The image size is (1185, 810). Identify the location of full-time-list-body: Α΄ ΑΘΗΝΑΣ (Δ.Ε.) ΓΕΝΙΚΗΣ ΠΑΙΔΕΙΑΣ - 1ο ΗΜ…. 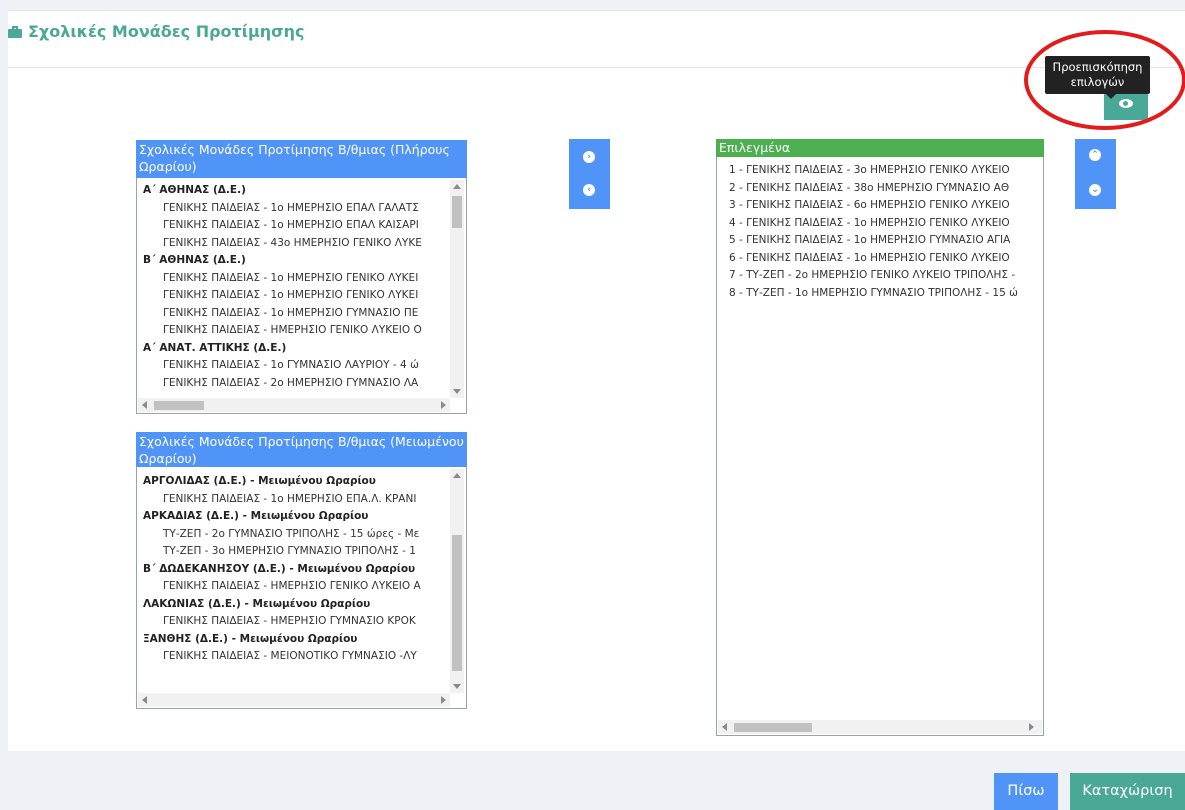
(293, 290).